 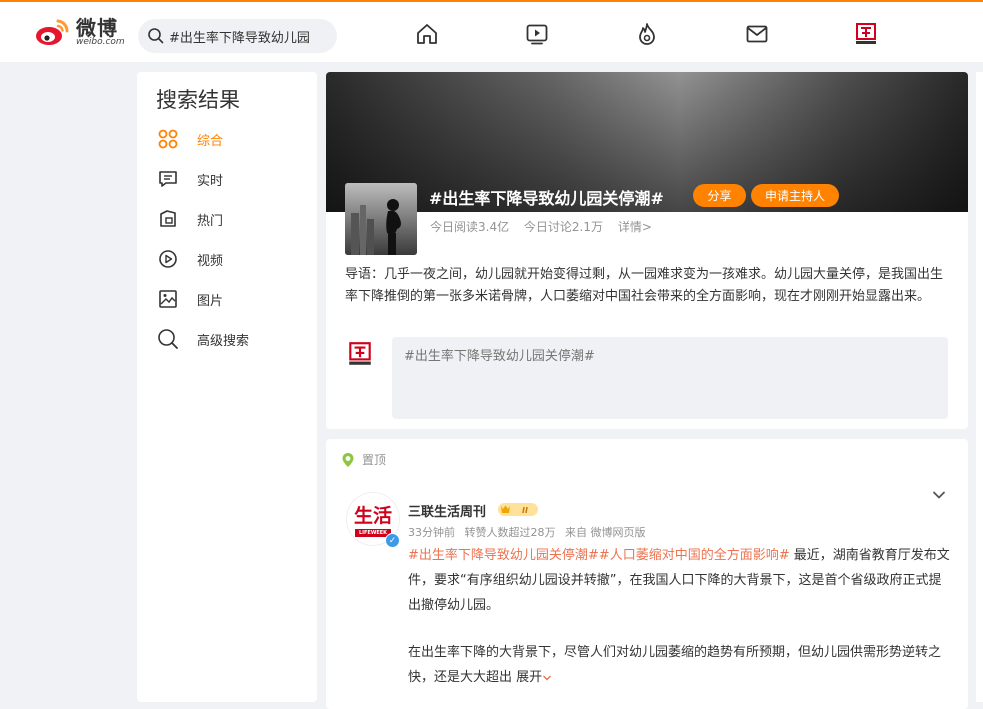 I want to click on pinned-label: 置顶, so click(x=363, y=459).